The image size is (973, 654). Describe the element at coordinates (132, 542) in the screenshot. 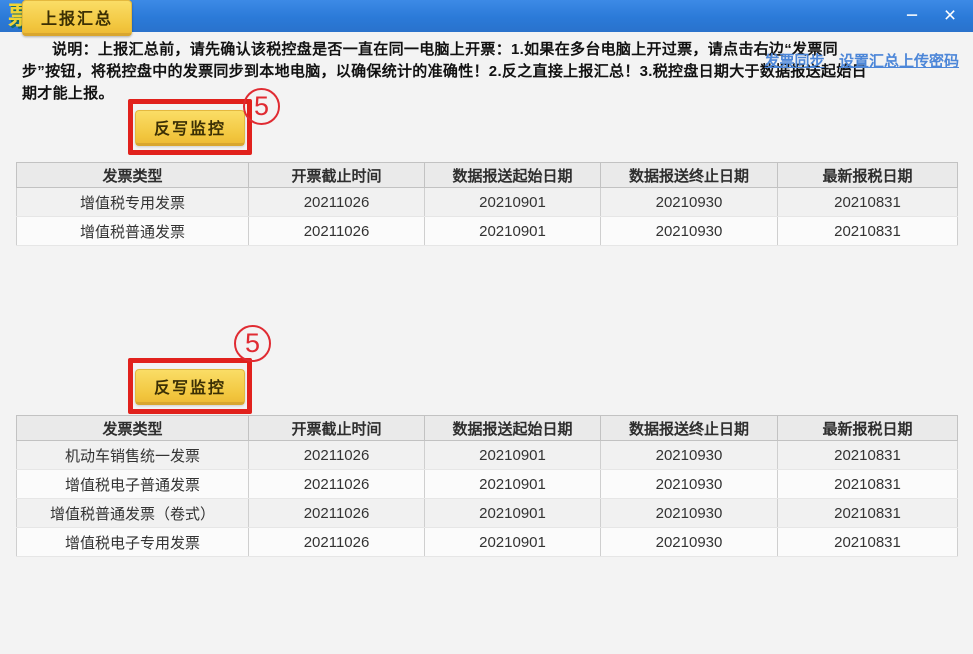

I see `table-cell: 增值税电子专用发票` at that location.